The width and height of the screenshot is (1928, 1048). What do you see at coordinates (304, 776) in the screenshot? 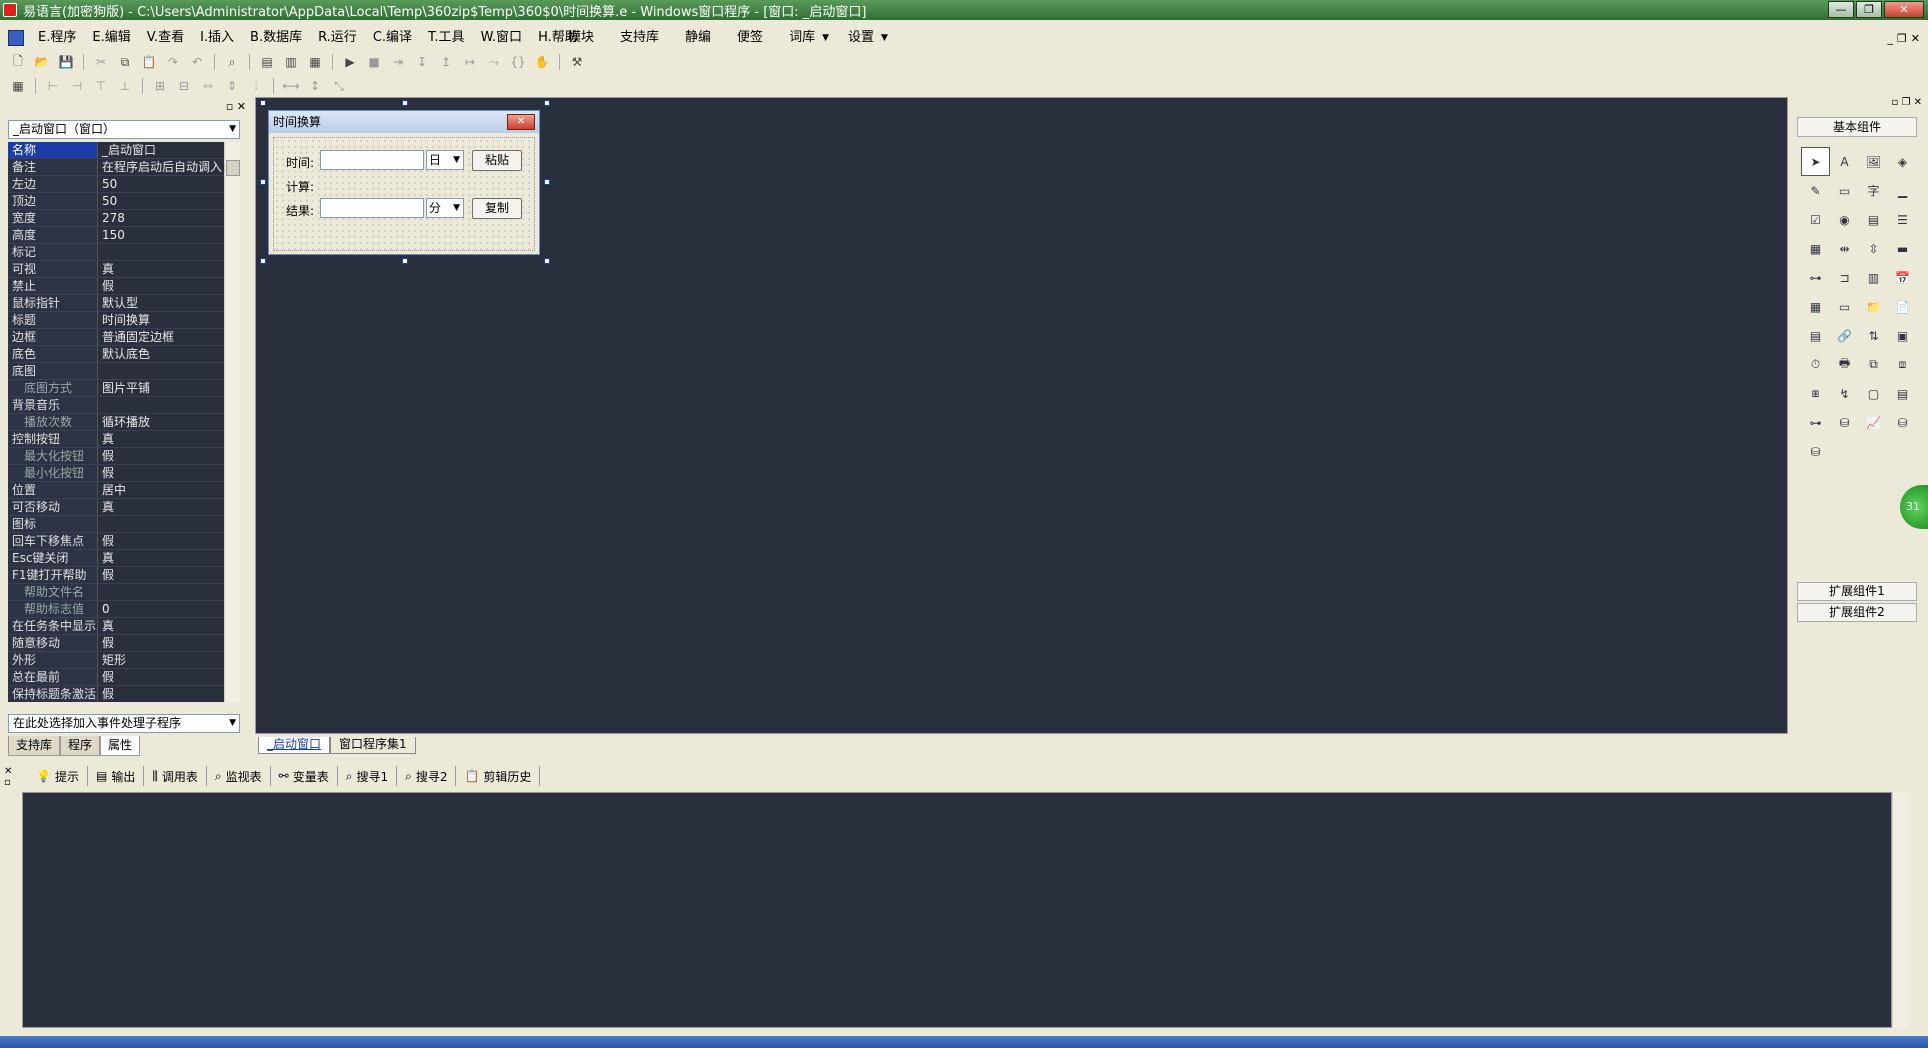
I see `tab-variables: ⚯ 变量表` at bounding box center [304, 776].